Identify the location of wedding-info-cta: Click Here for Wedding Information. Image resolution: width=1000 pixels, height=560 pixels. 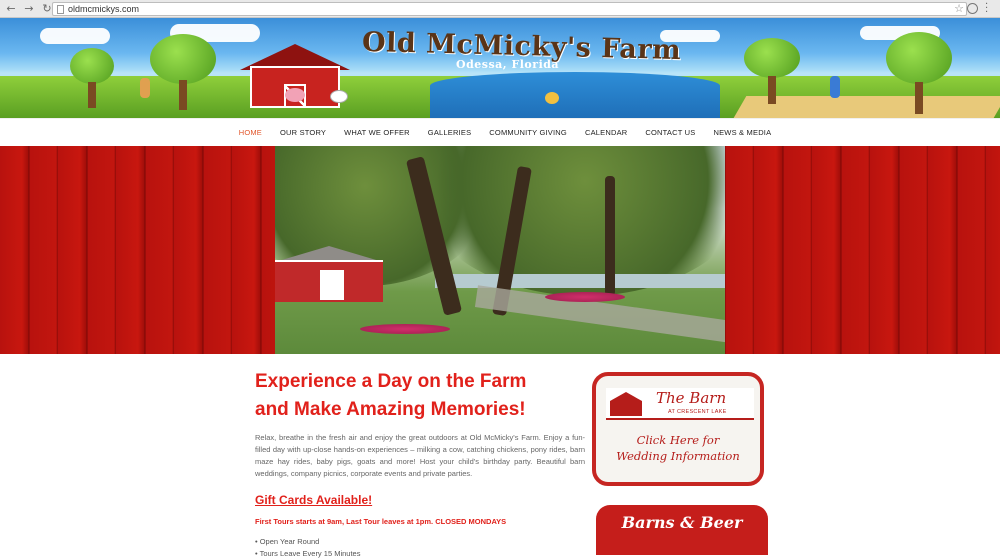
(678, 448).